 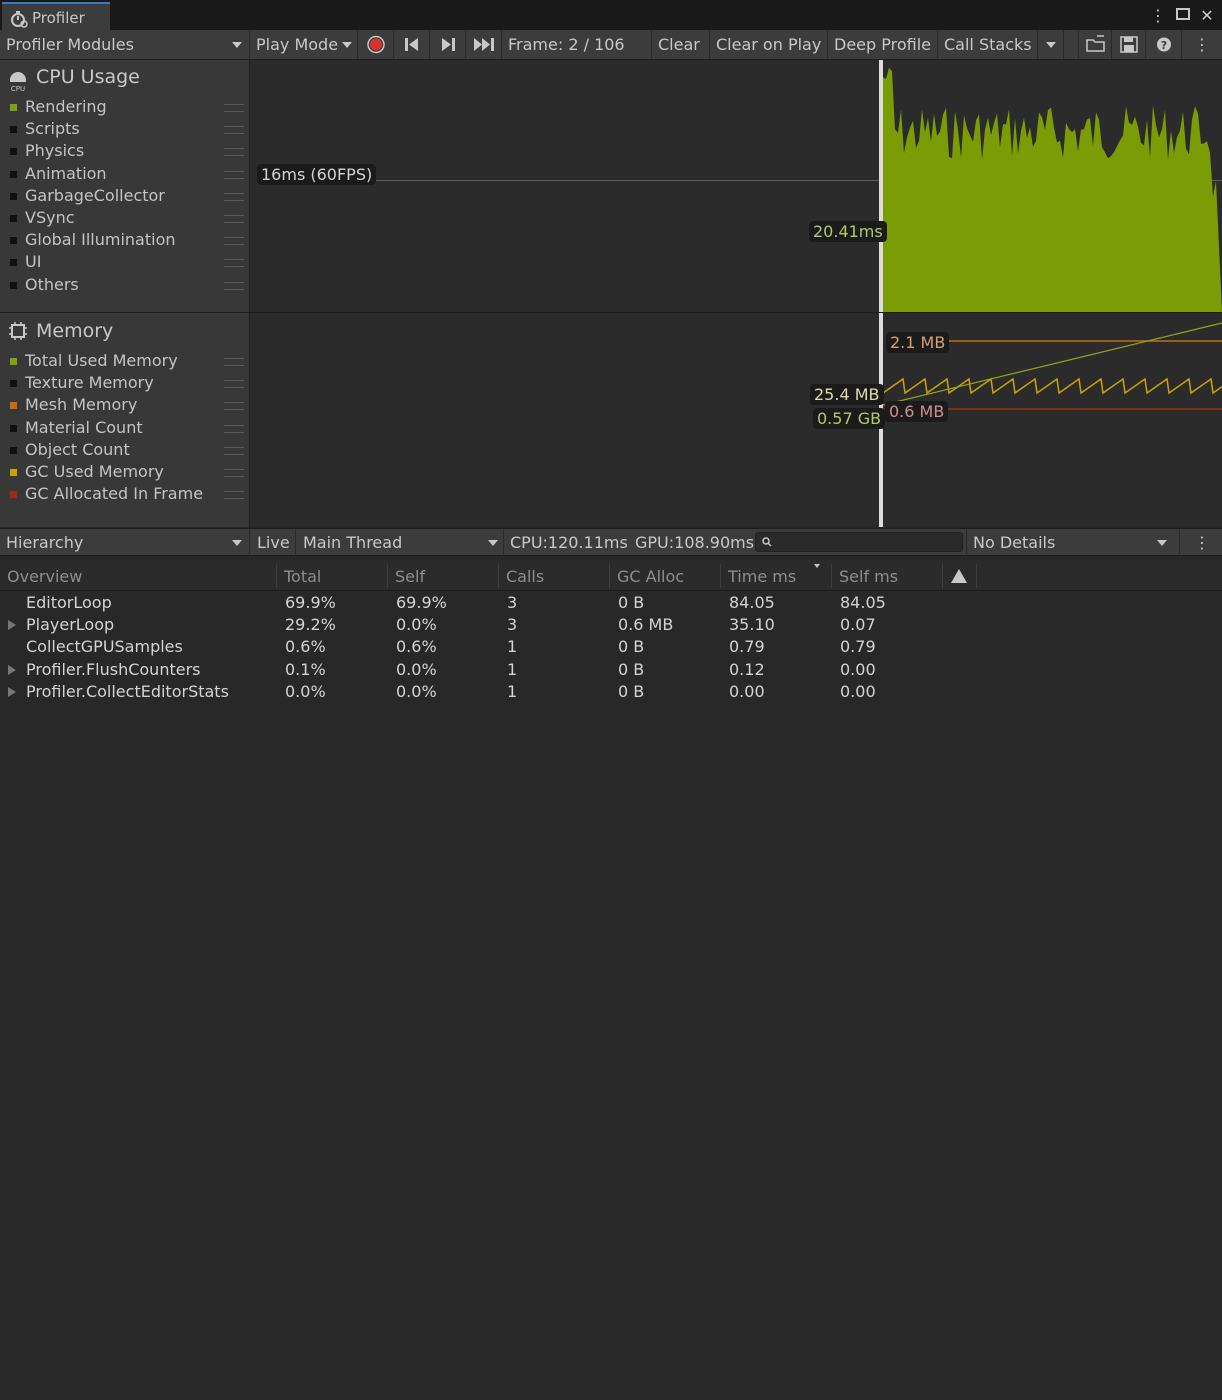 What do you see at coordinates (858, 625) in the screenshot?
I see `cell-self-ms: 0.07` at bounding box center [858, 625].